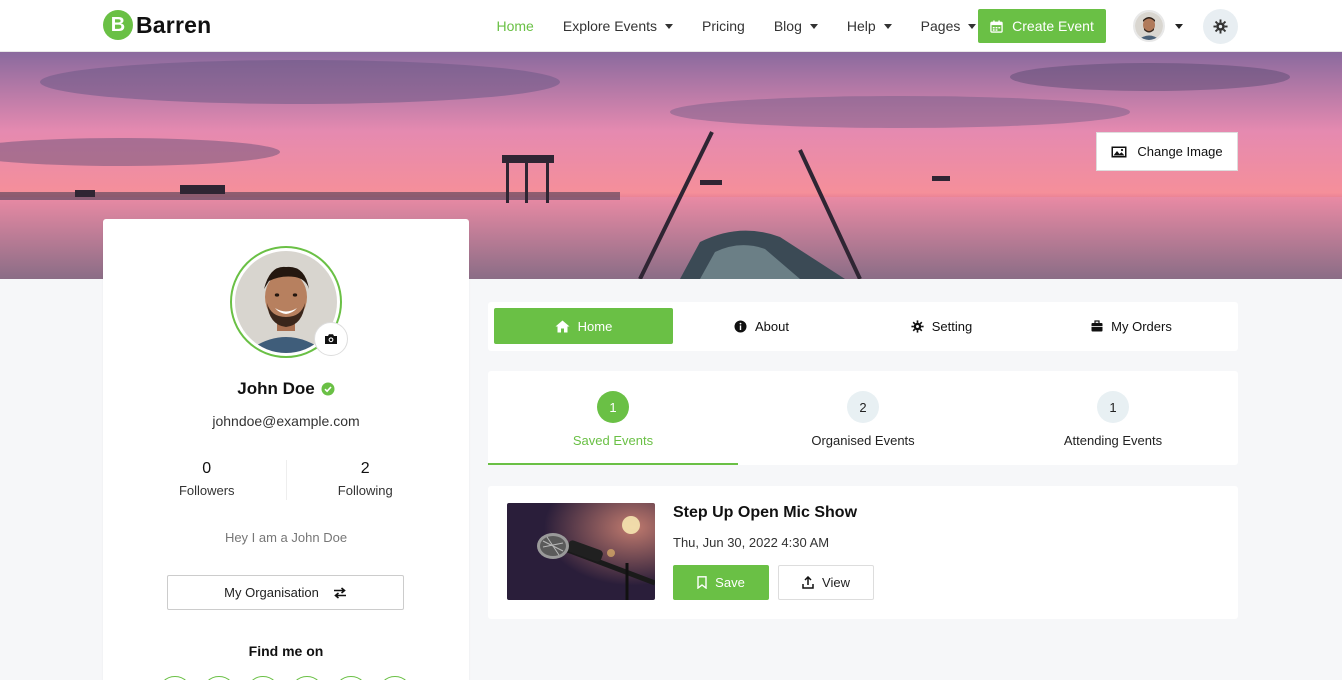  Describe the element at coordinates (740, 326) in the screenshot. I see `info-icon` at that location.